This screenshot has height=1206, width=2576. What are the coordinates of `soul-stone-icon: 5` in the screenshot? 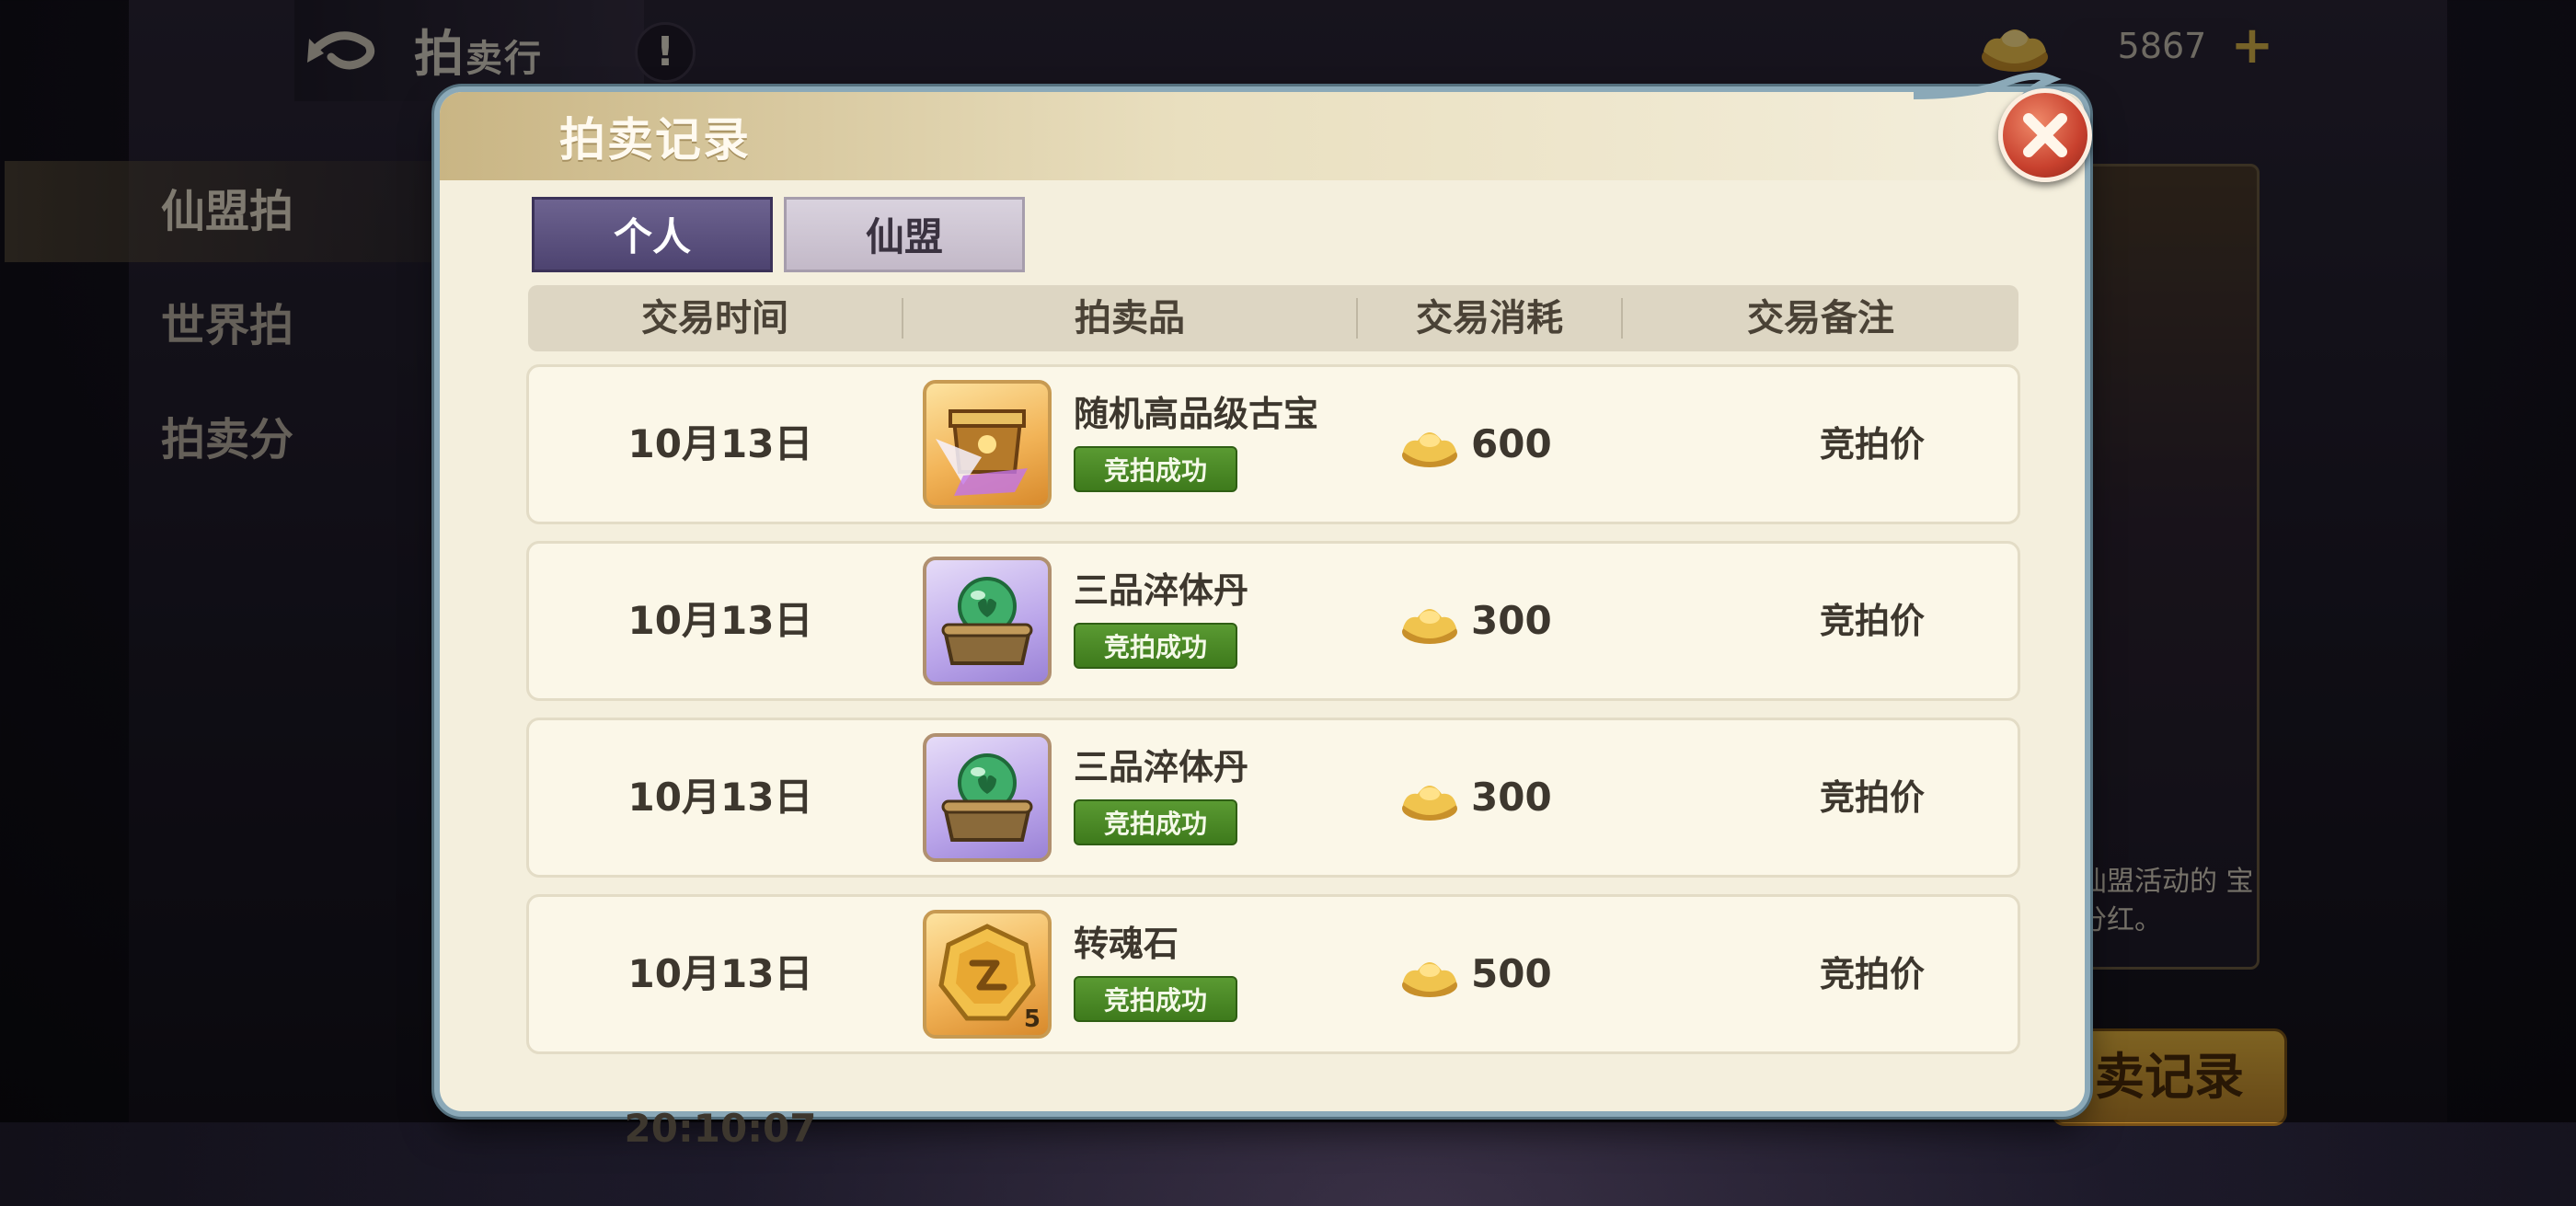 It's located at (987, 975).